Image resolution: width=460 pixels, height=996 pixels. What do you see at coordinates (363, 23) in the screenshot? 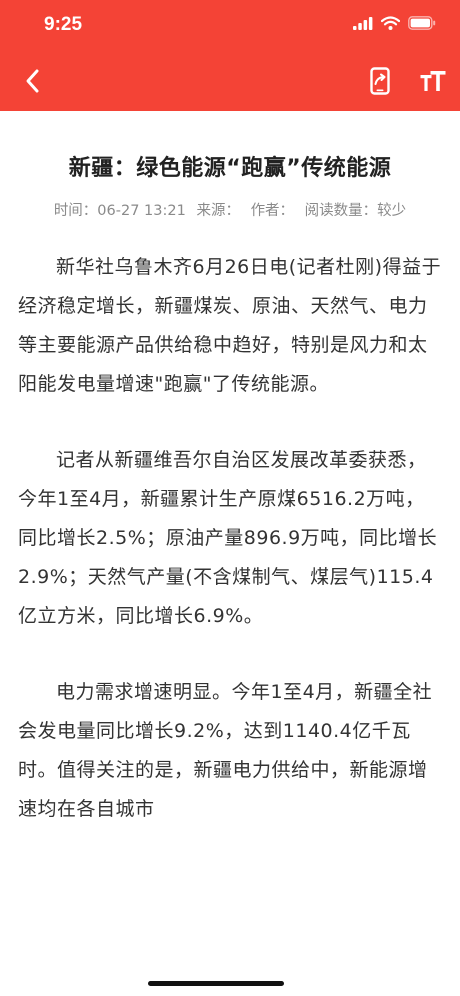
I see `signal-icon` at bounding box center [363, 23].